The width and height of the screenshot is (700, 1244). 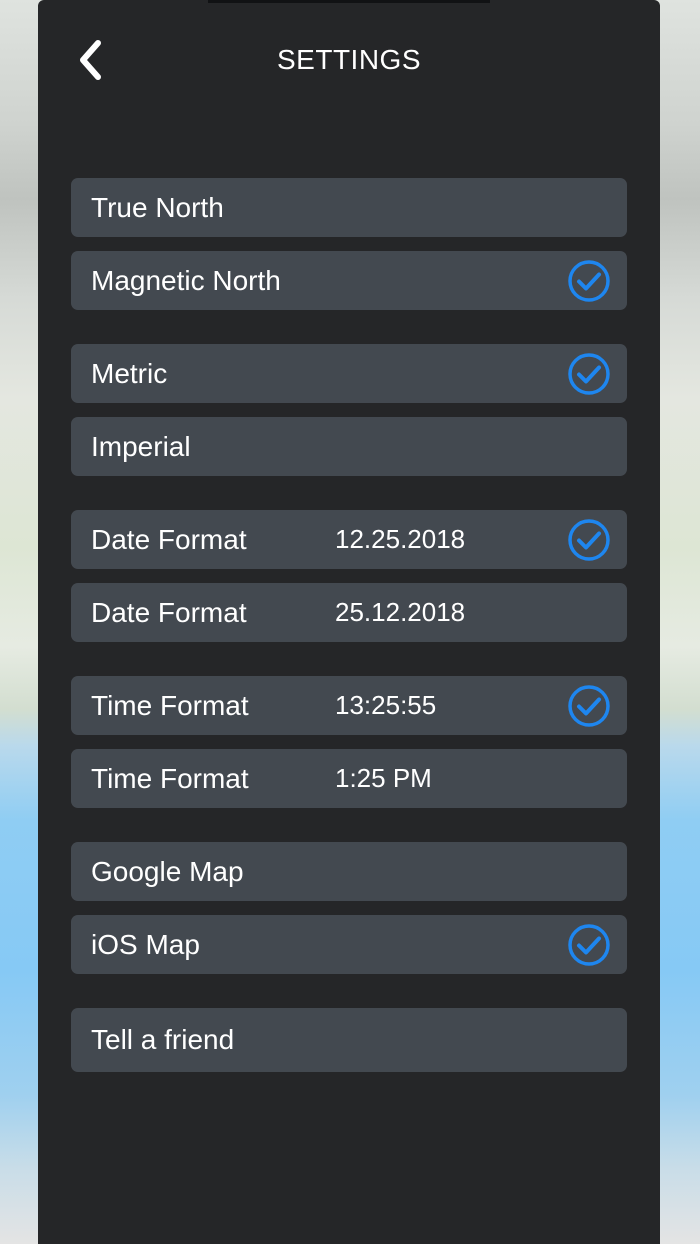 I want to click on option-value: 25.12.2018, so click(x=400, y=612).